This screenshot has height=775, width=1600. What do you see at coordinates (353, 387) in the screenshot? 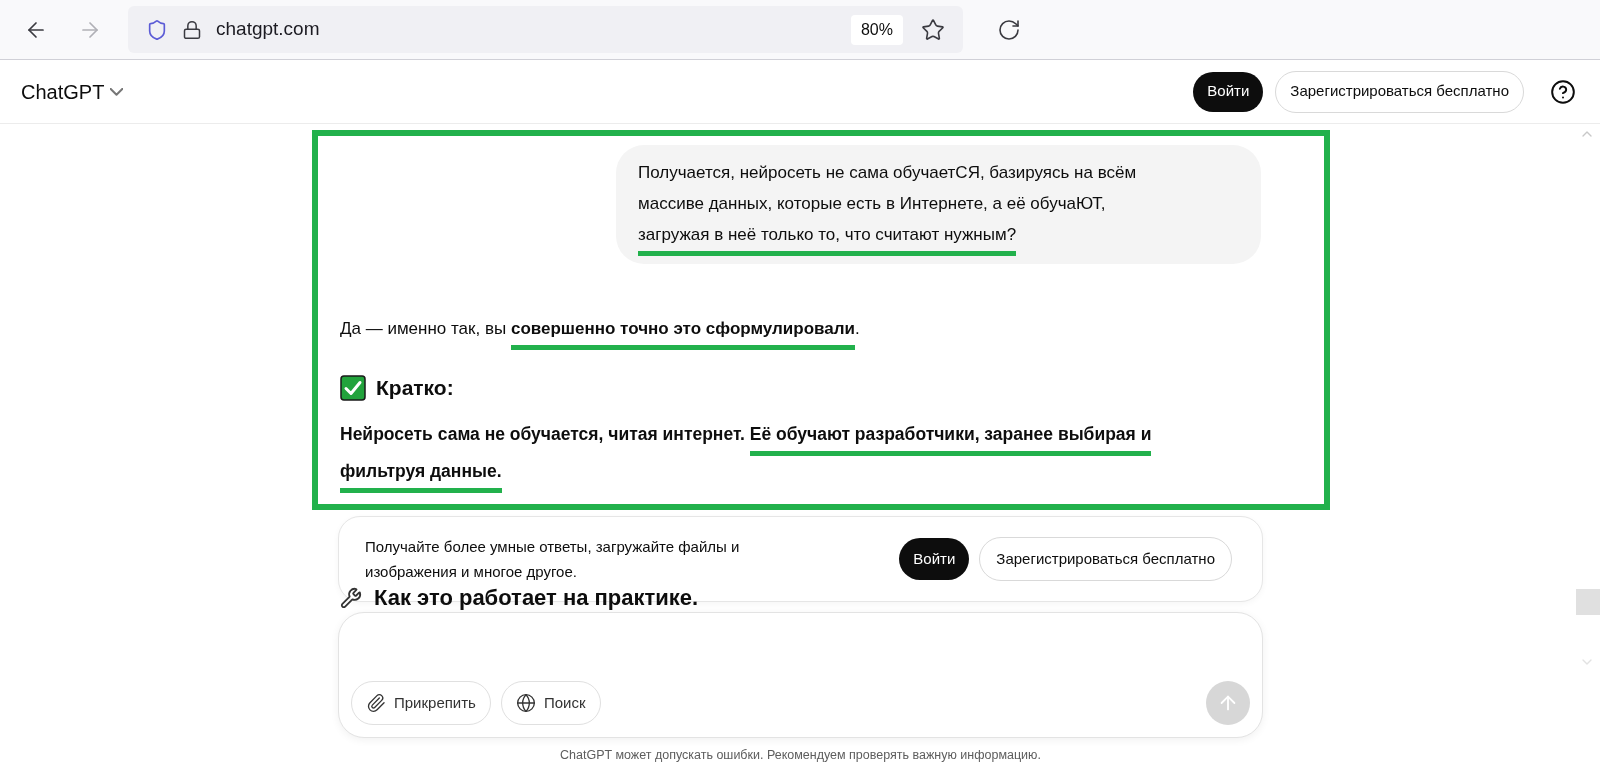
I see `check-mark-icon` at bounding box center [353, 387].